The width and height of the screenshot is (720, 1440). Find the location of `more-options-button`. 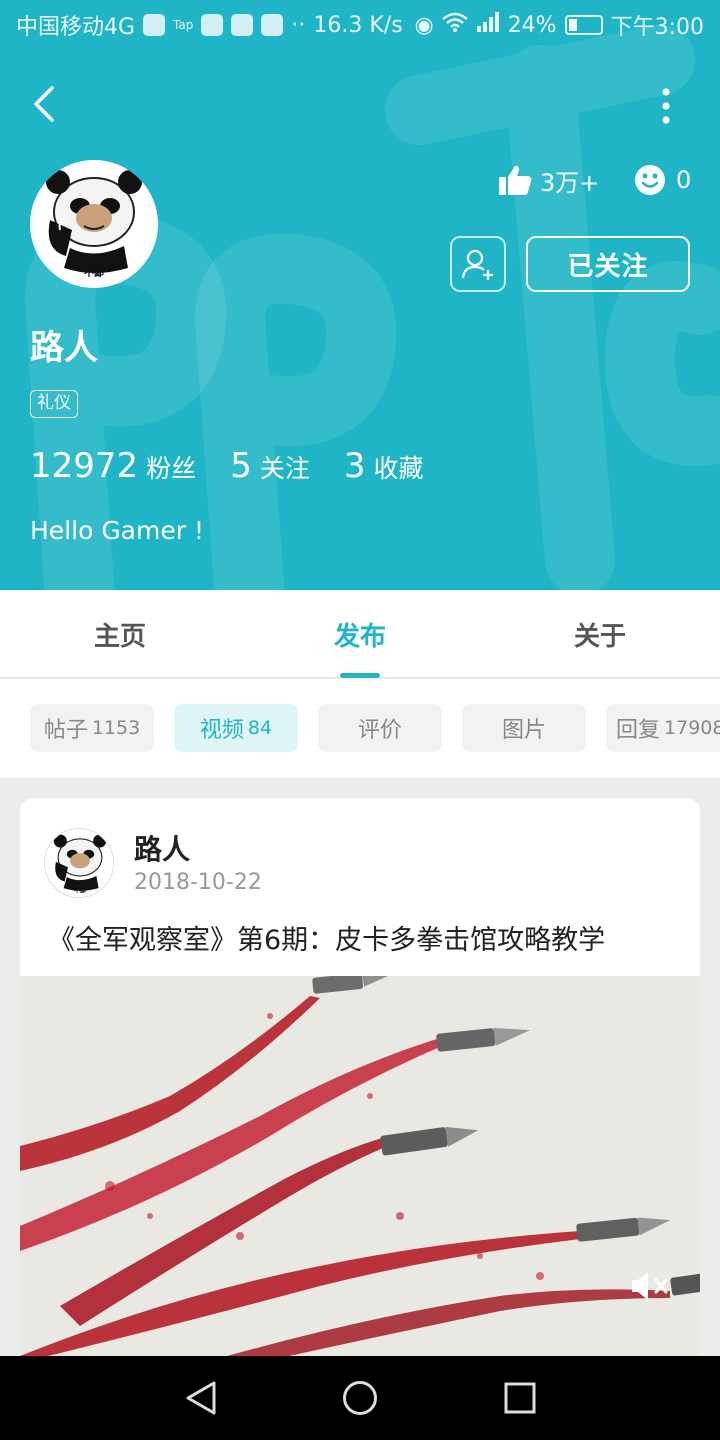

more-options-button is located at coordinates (666, 106).